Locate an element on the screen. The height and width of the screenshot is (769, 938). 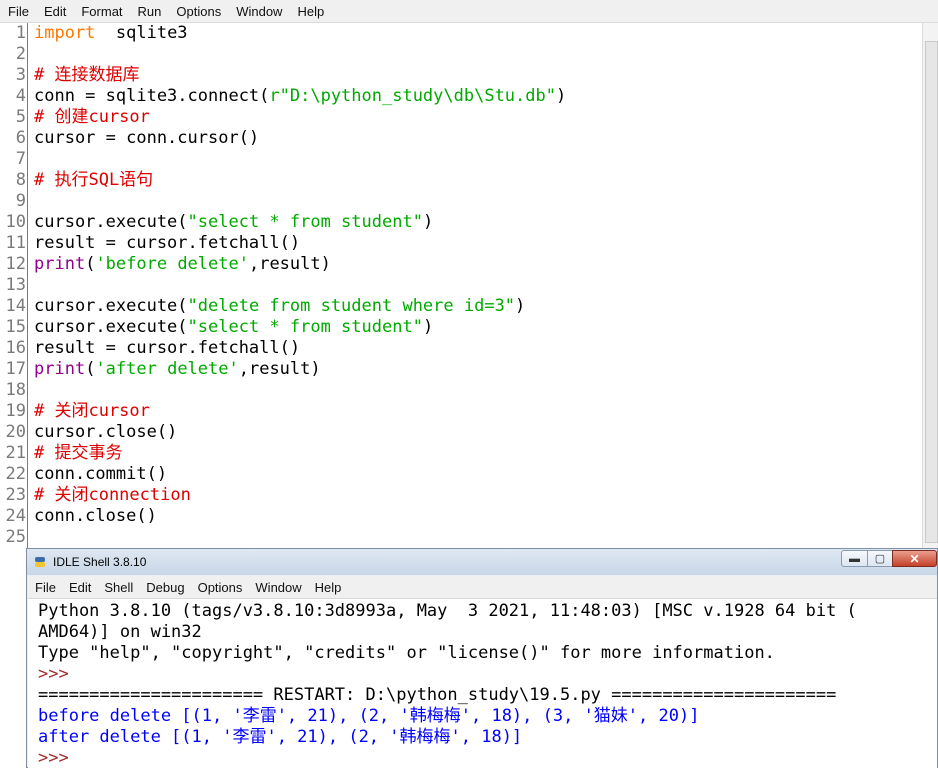
code-token: ,result) is located at coordinates (279, 369).